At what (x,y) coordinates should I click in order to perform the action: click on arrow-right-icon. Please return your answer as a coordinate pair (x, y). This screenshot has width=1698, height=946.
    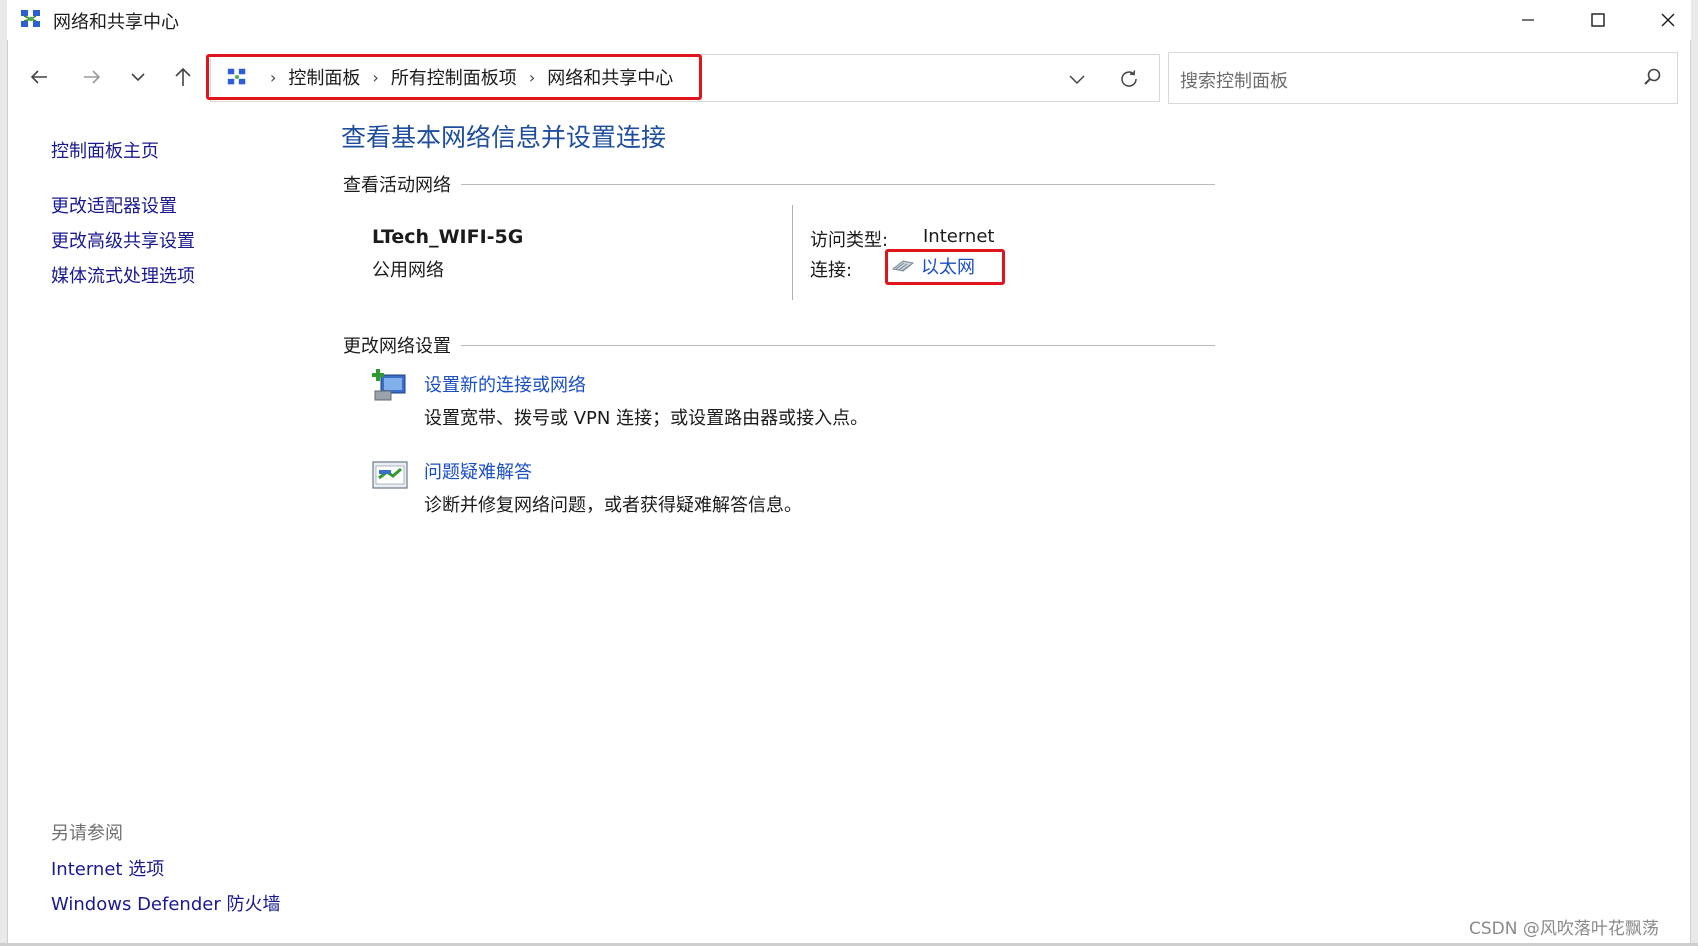
    Looking at the image, I should click on (92, 77).